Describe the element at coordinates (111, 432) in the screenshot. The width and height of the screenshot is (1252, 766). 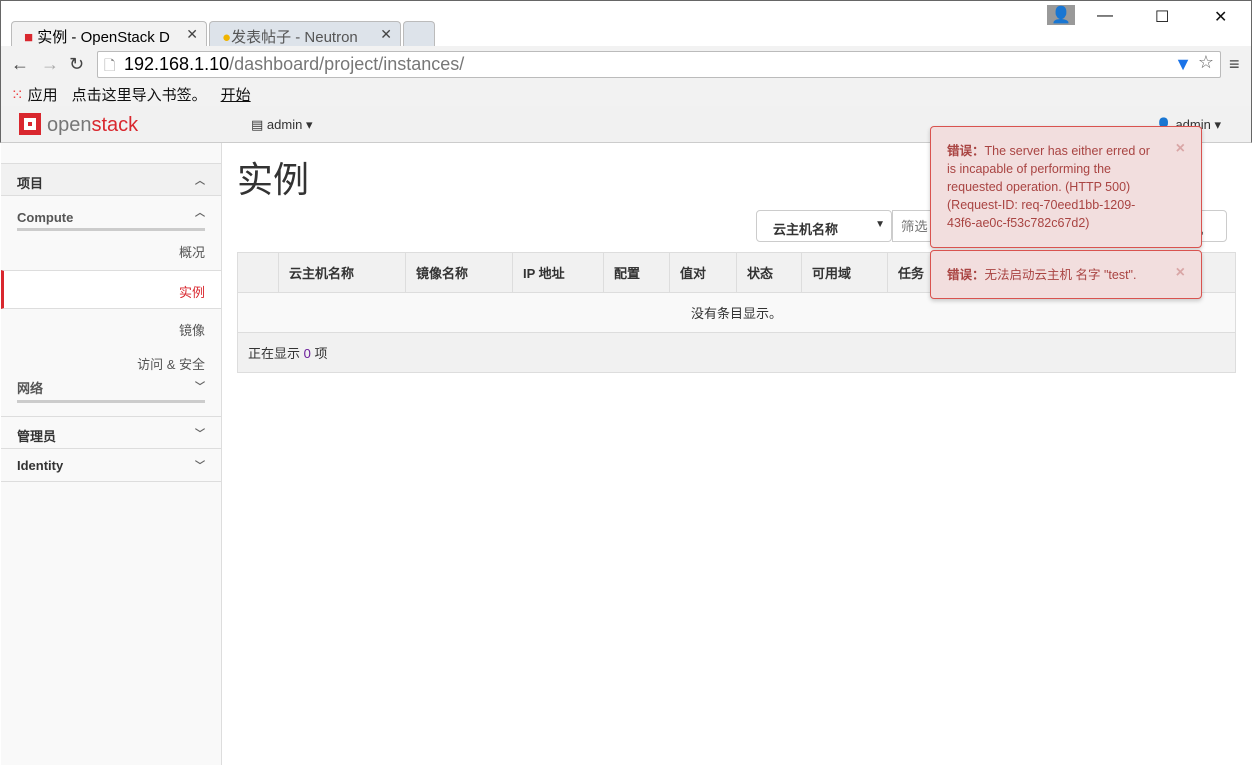
I see `sidebar-section-admin: 管理员 ﹀` at that location.